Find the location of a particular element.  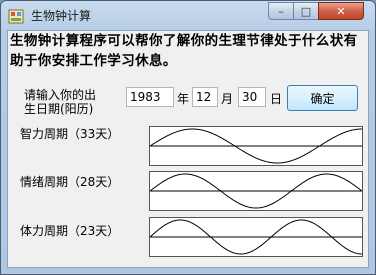

birth-date-label: 请输入你的出生日期(阳历) is located at coordinates (60, 102).